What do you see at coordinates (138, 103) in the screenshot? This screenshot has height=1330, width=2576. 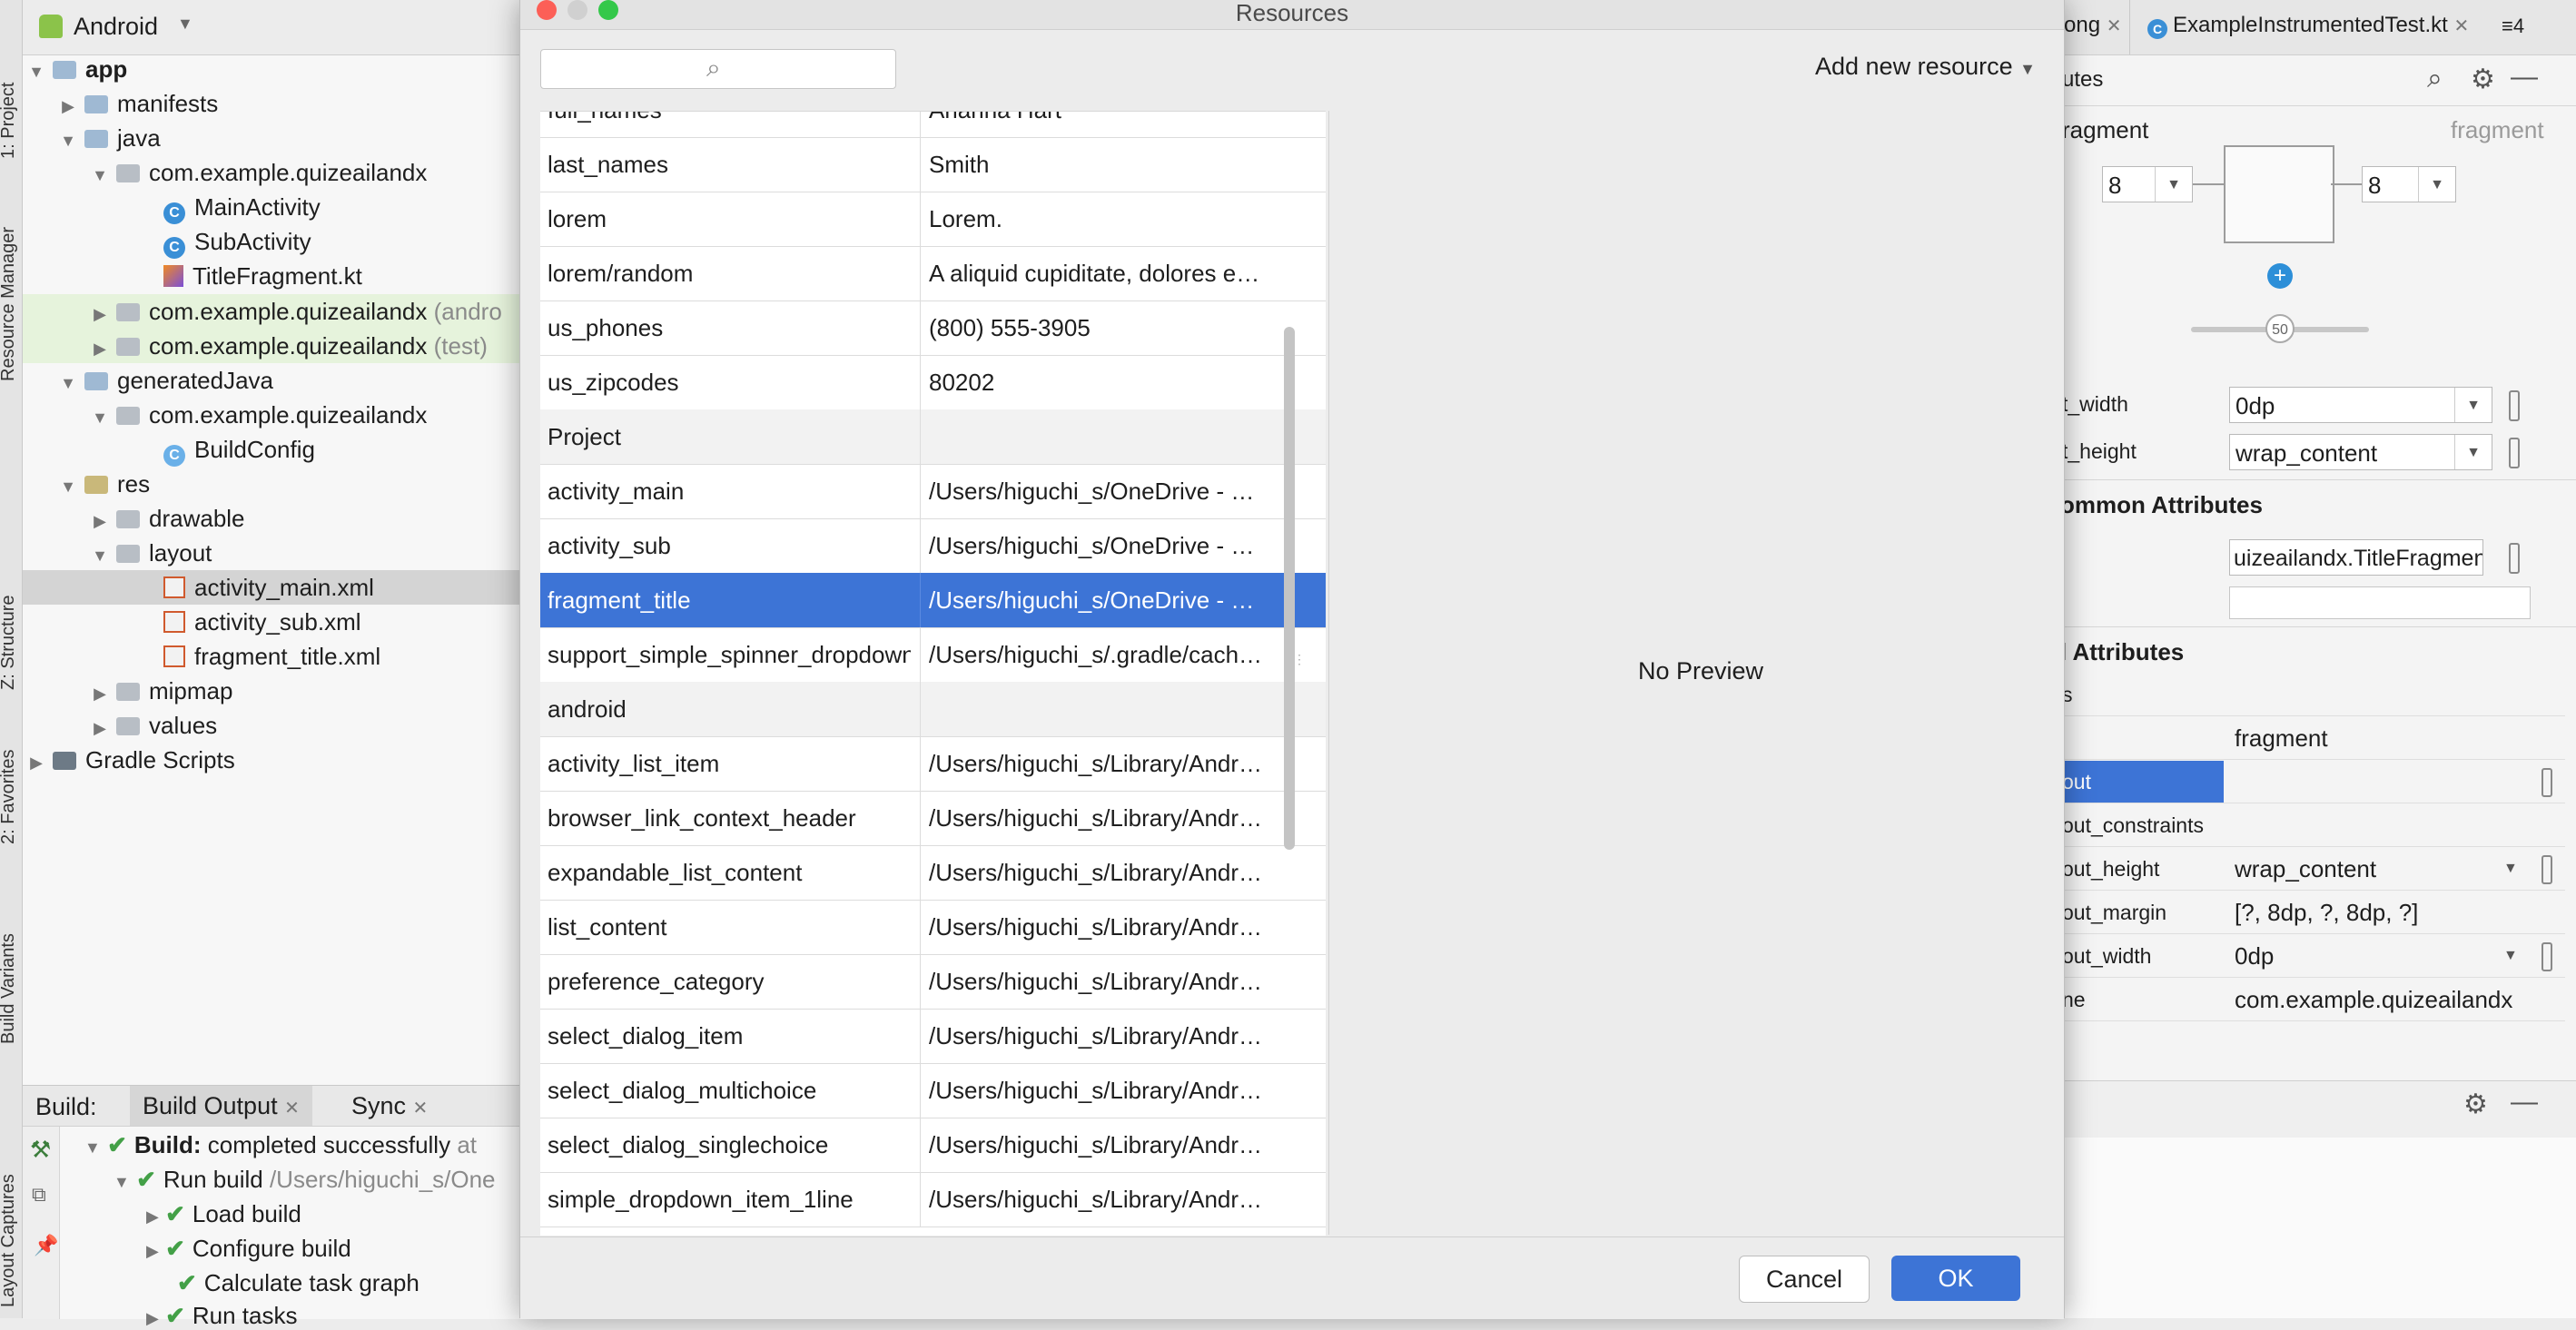 I see `tree-item-manifests: ▶ manifests` at bounding box center [138, 103].